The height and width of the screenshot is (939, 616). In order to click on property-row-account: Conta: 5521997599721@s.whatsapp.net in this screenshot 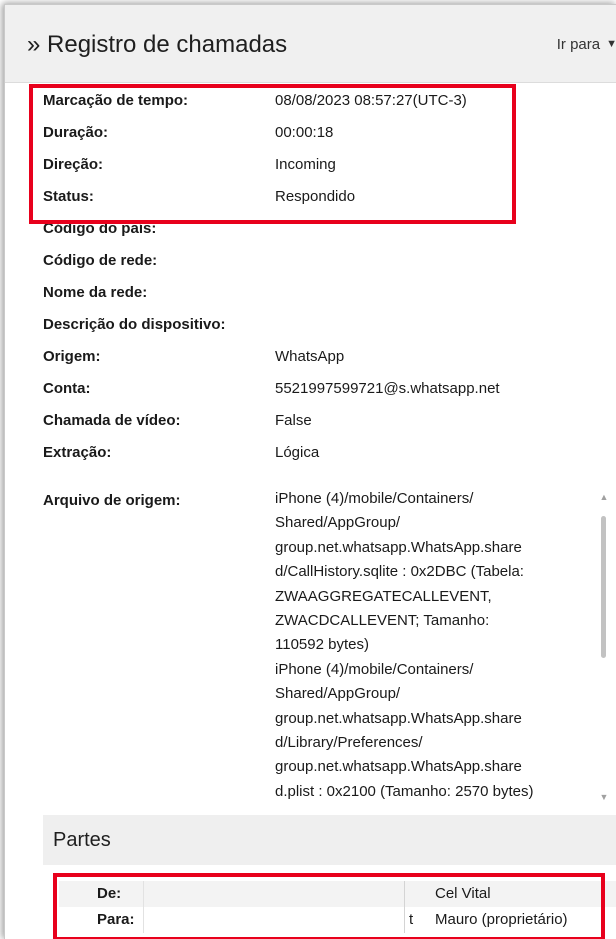, I will do `click(305, 387)`.